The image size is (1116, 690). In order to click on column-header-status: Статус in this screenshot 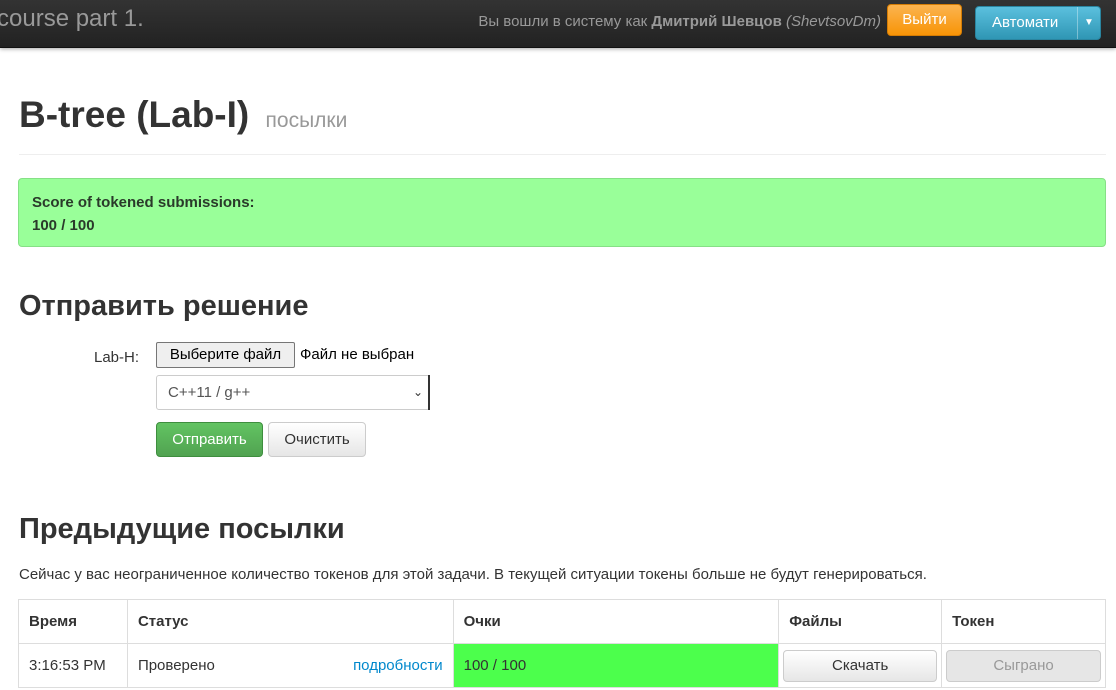, I will do `click(290, 621)`.